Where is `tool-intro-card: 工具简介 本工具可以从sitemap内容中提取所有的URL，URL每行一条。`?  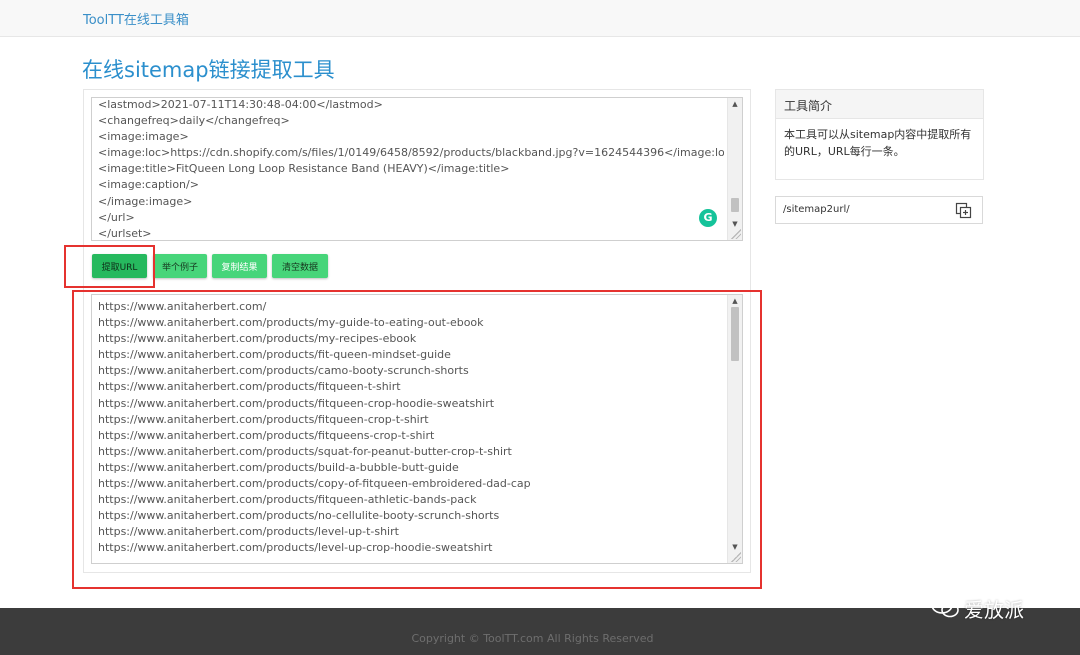 tool-intro-card: 工具简介 本工具可以从sitemap内容中提取所有的URL，URL每行一条。 is located at coordinates (879, 134).